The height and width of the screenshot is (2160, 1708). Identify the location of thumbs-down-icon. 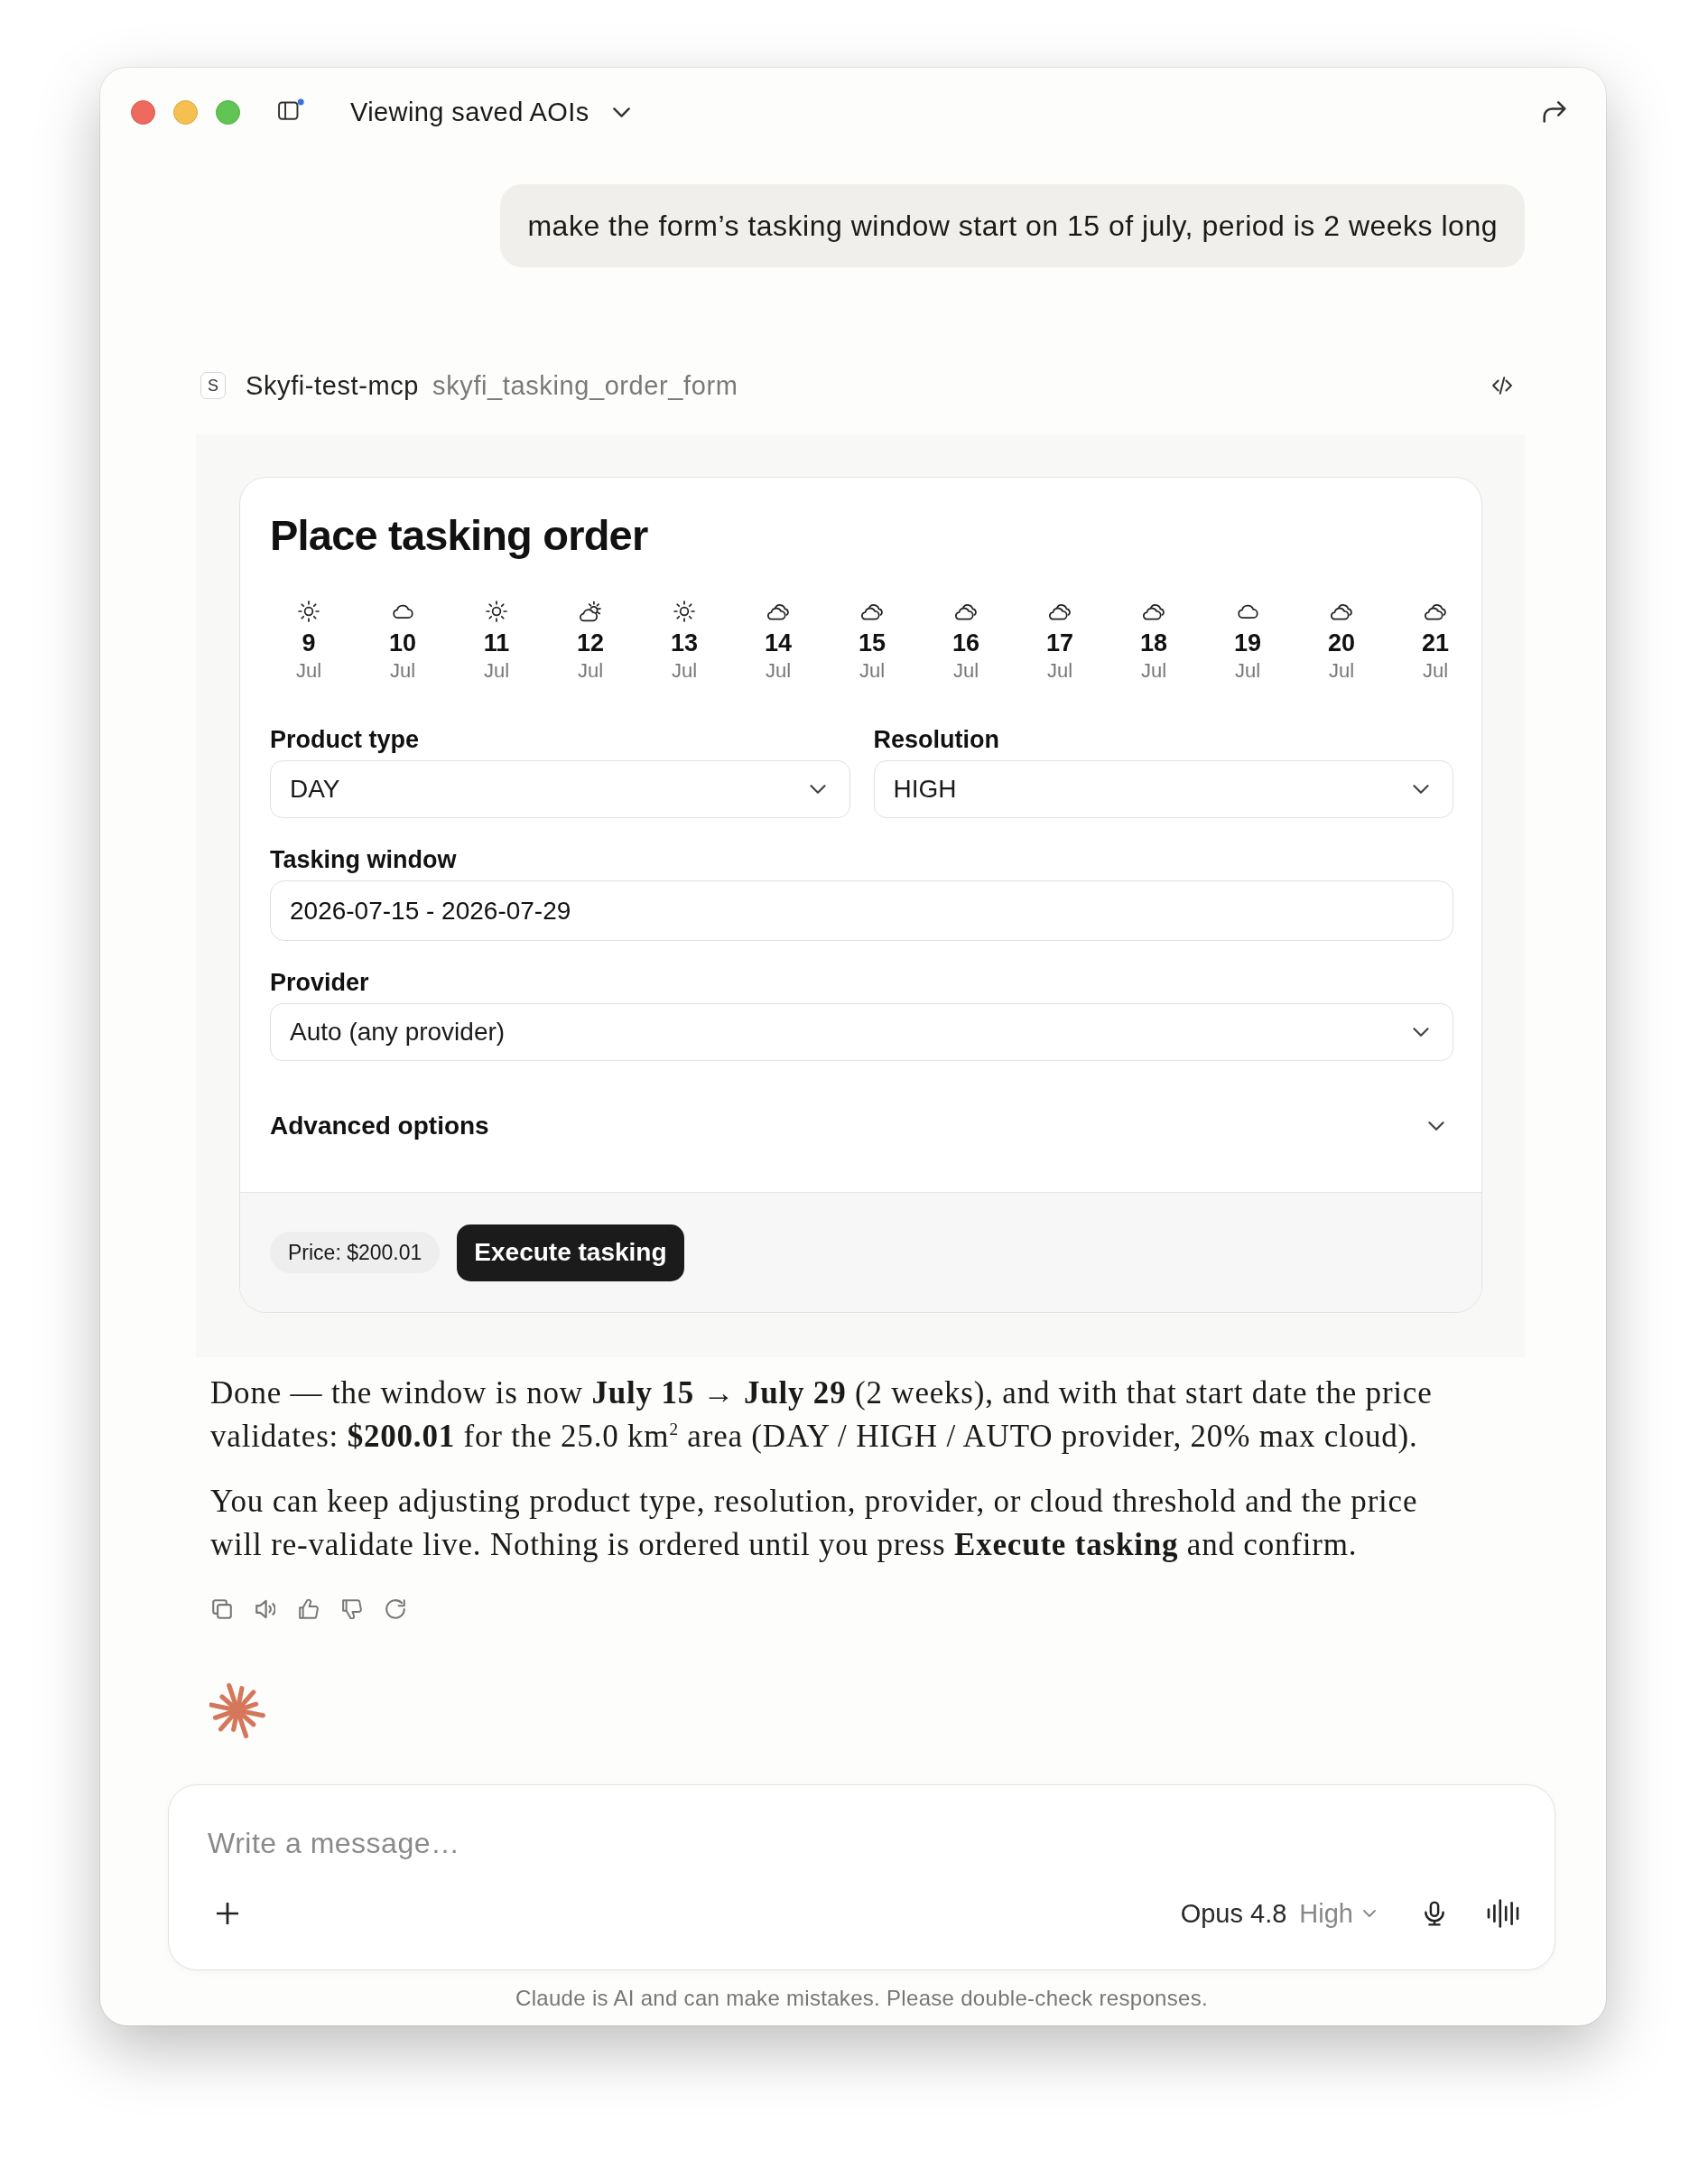
(352, 1609).